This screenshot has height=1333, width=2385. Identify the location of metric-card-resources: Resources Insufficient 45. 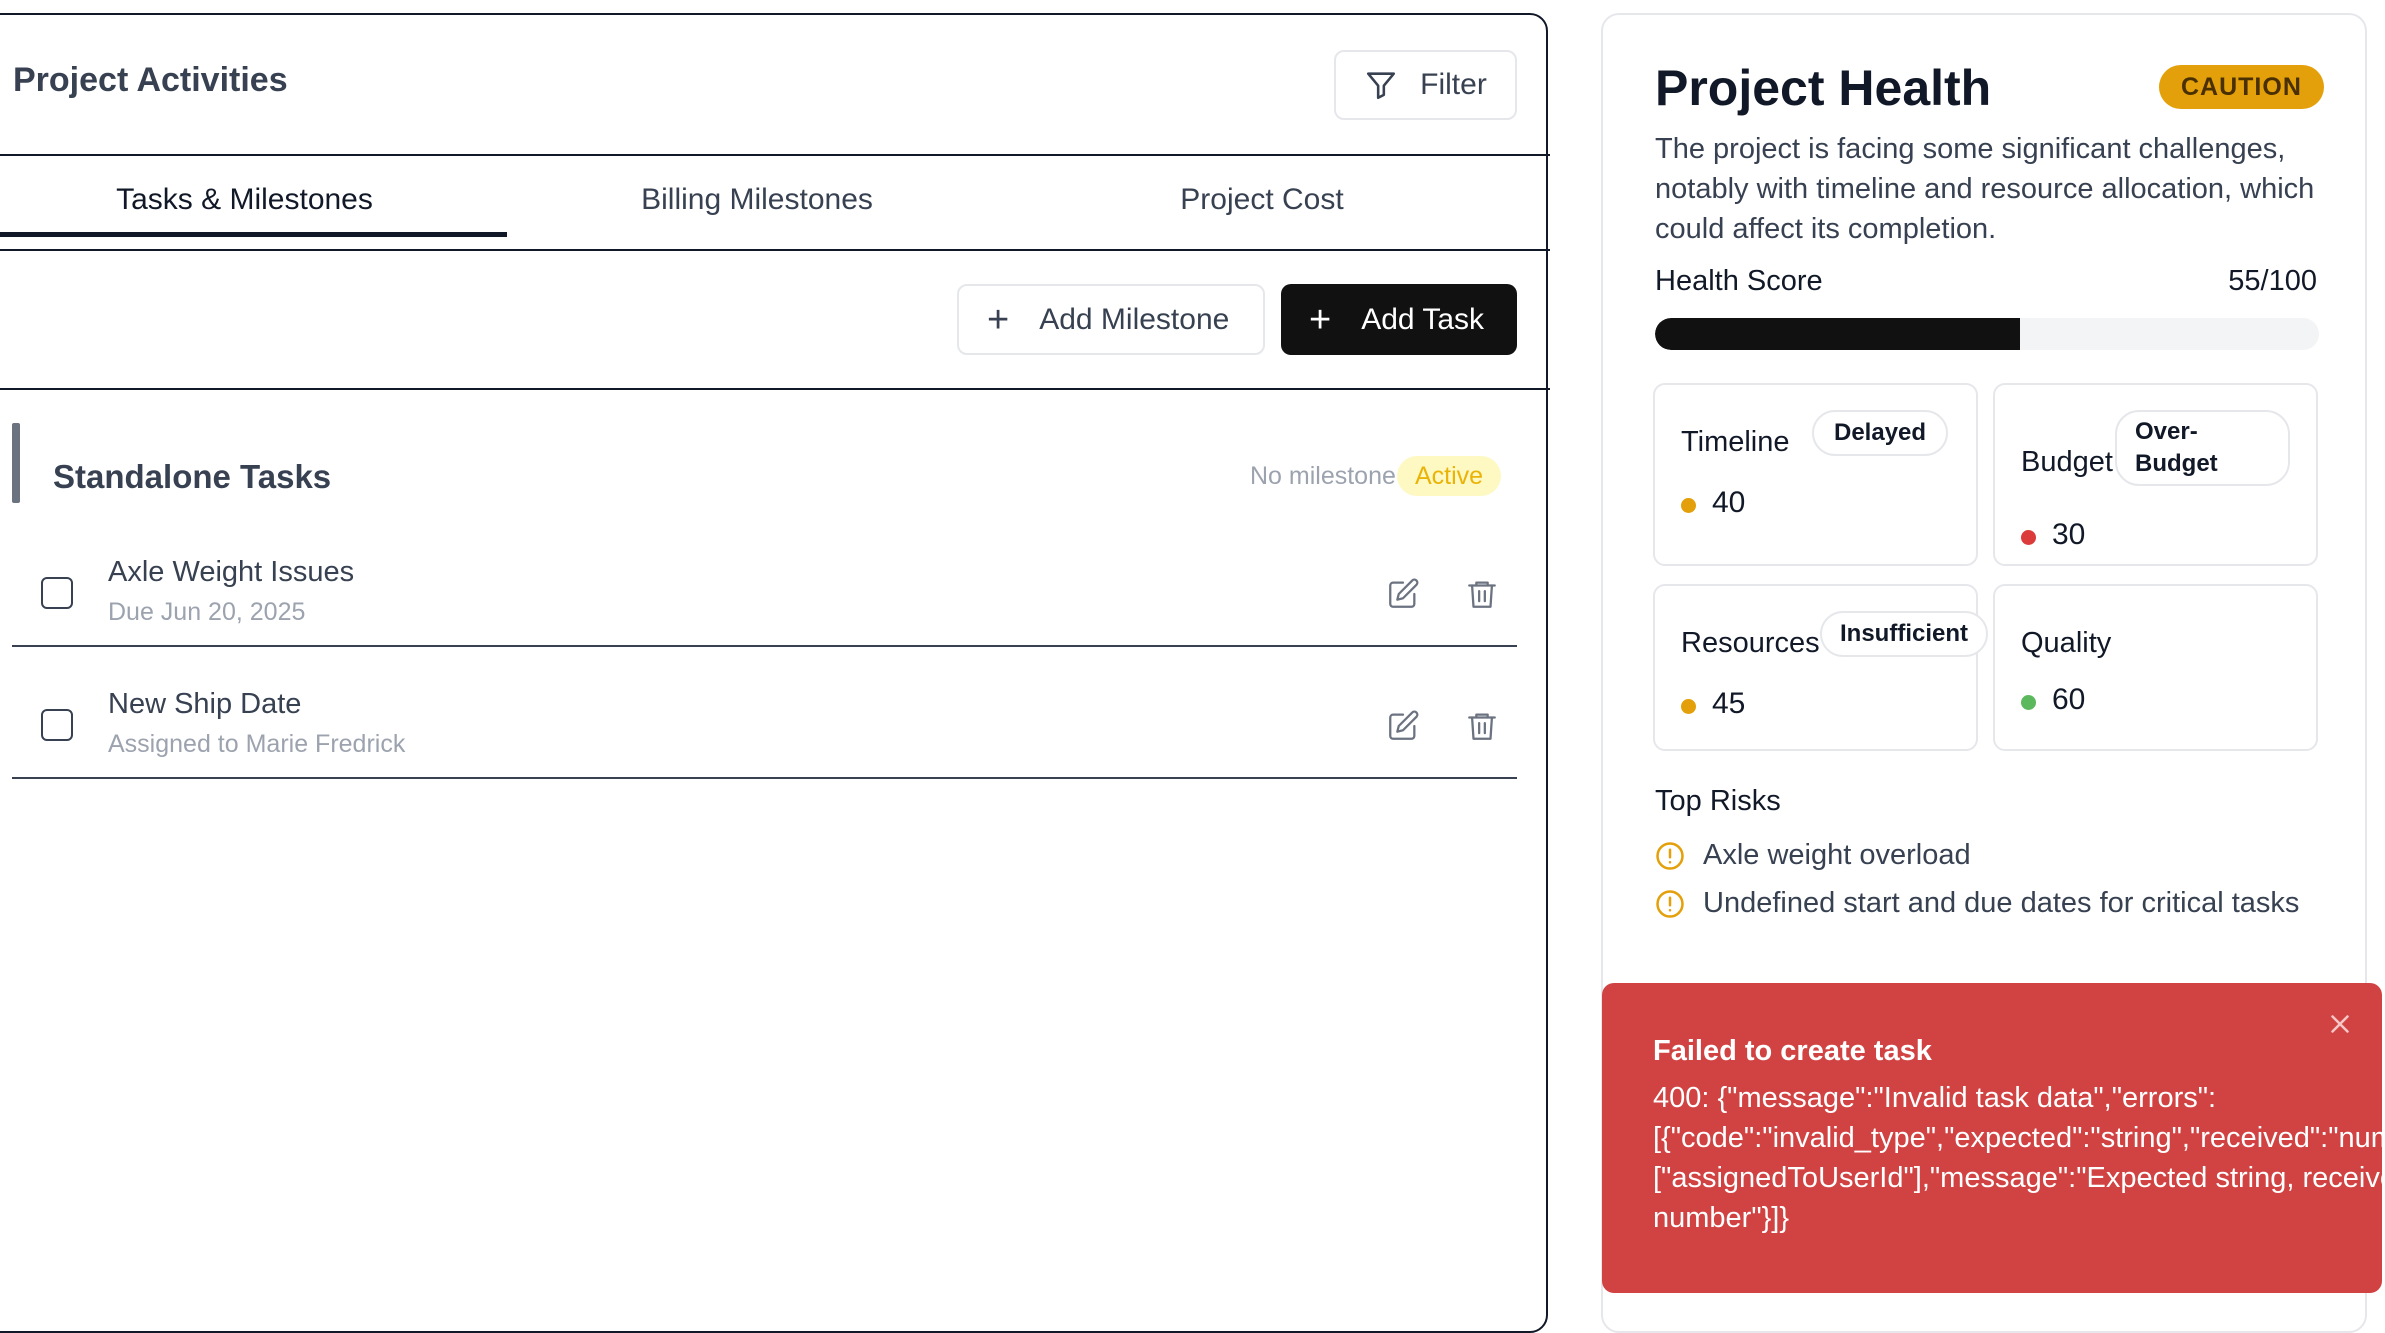
(1821, 667).